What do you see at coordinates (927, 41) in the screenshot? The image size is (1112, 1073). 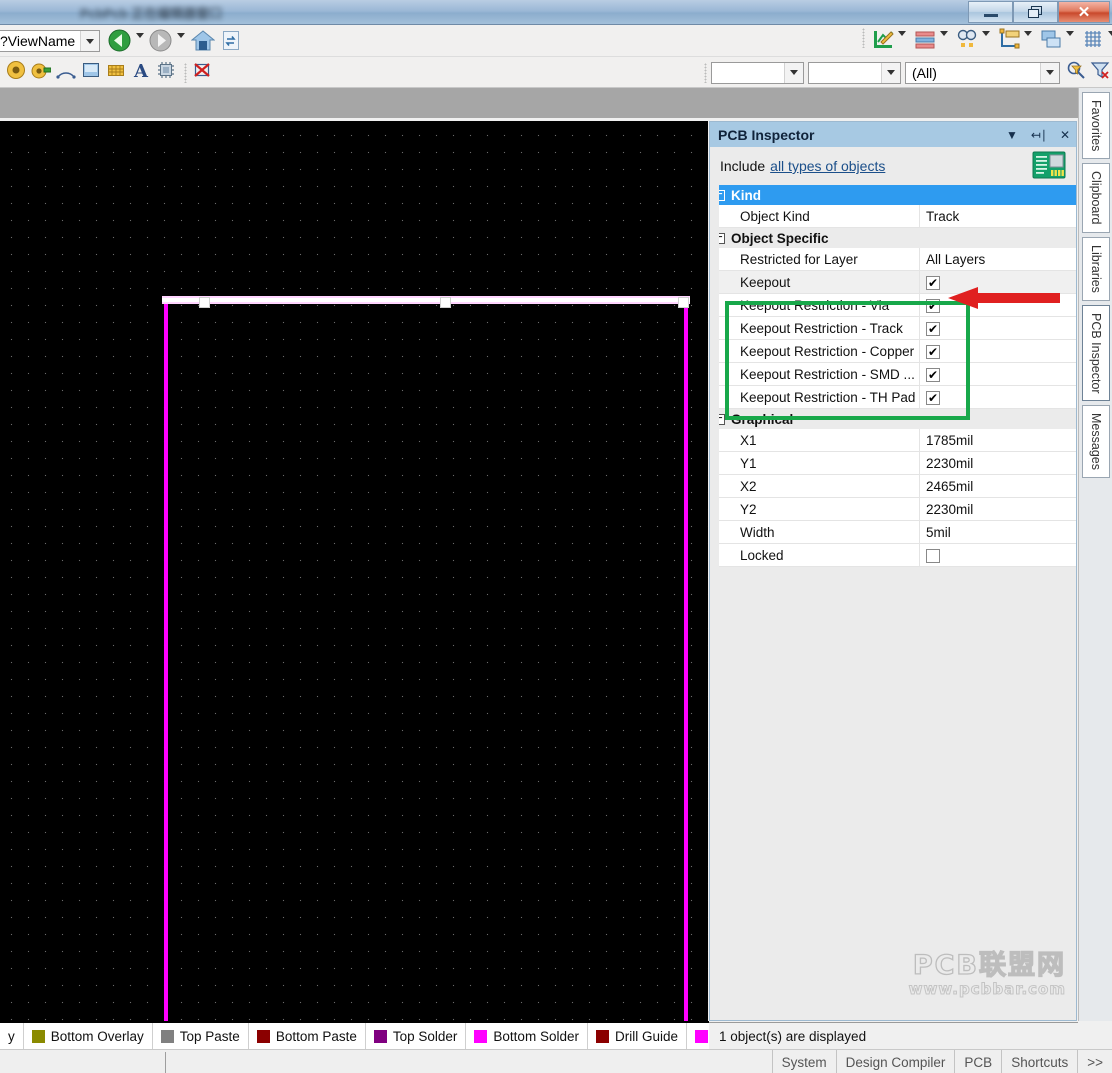 I see `board-layers-button` at bounding box center [927, 41].